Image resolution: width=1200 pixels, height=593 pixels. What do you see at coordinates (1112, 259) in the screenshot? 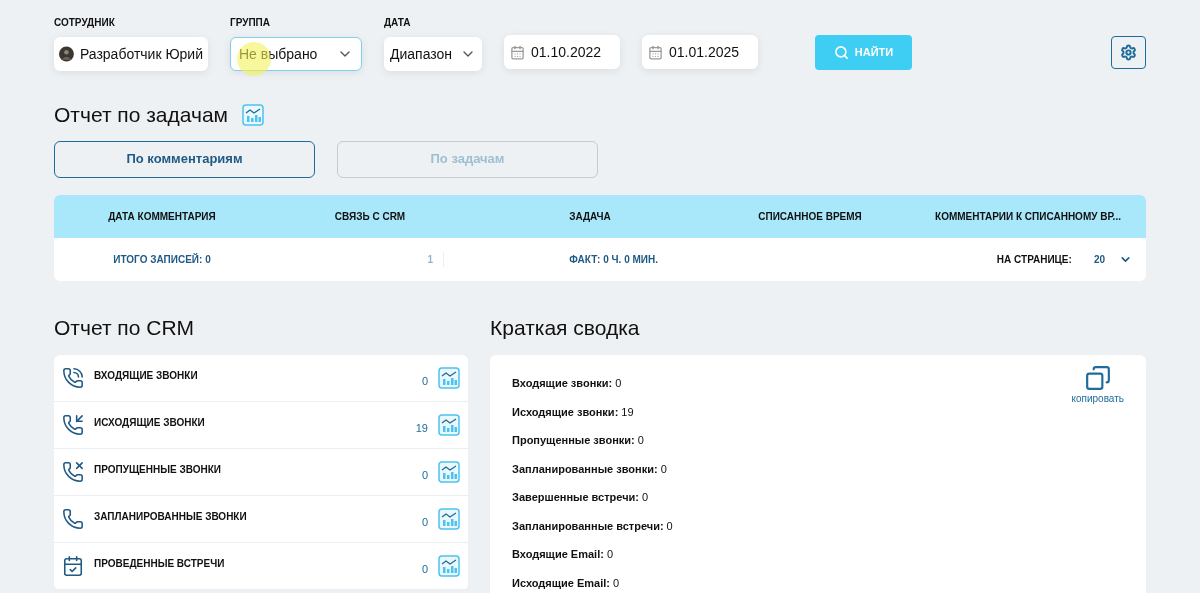
I see `per-page-select: 20` at bounding box center [1112, 259].